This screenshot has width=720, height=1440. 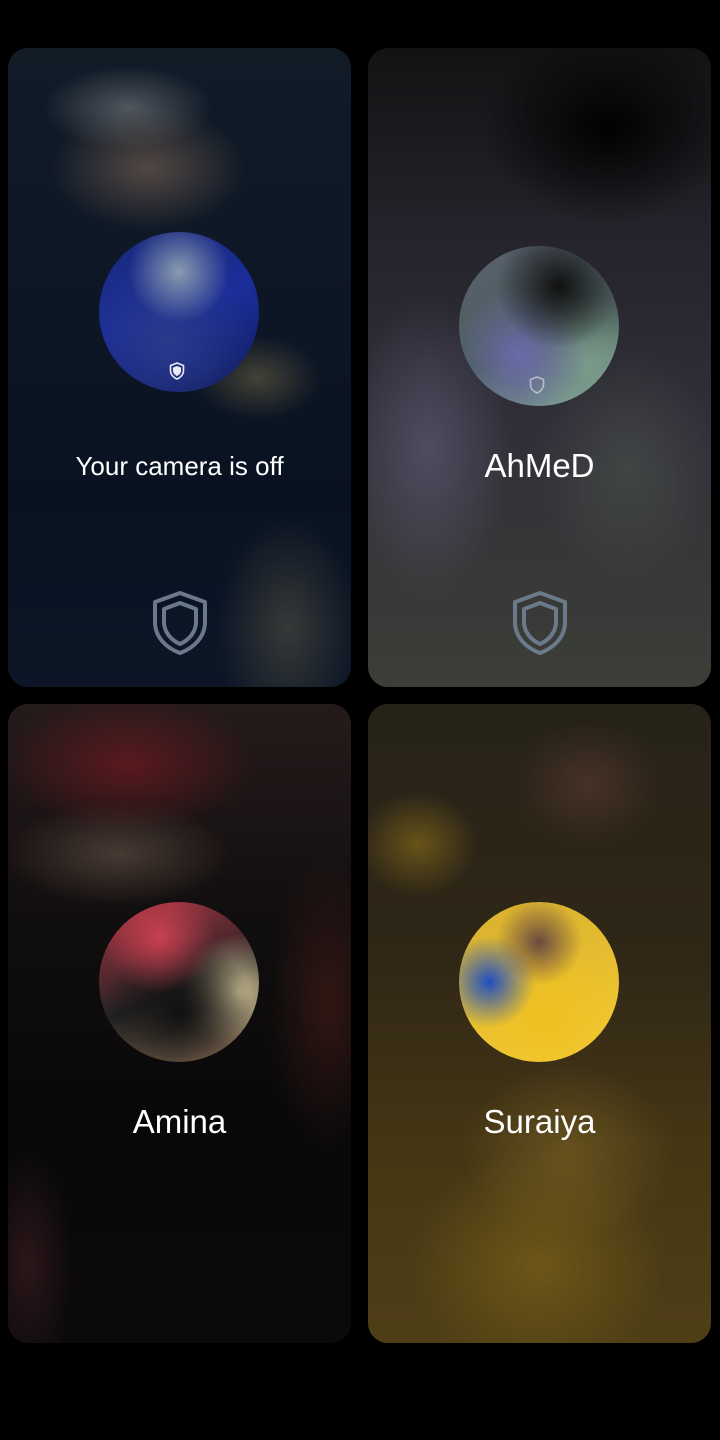 What do you see at coordinates (179, 466) in the screenshot?
I see `camera-off-label: Your camera is off` at bounding box center [179, 466].